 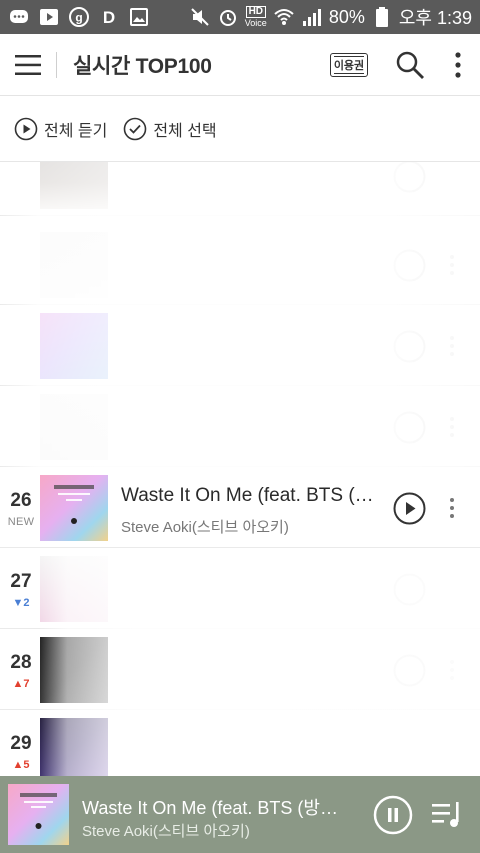 I want to click on hd-label: HD, so click(x=256, y=12).